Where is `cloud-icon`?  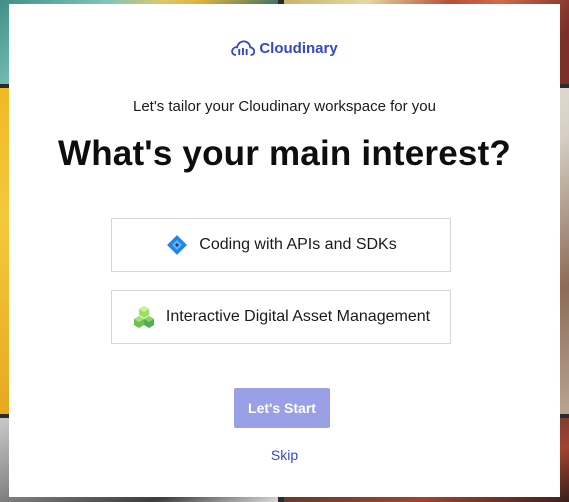
cloud-icon is located at coordinates (243, 48).